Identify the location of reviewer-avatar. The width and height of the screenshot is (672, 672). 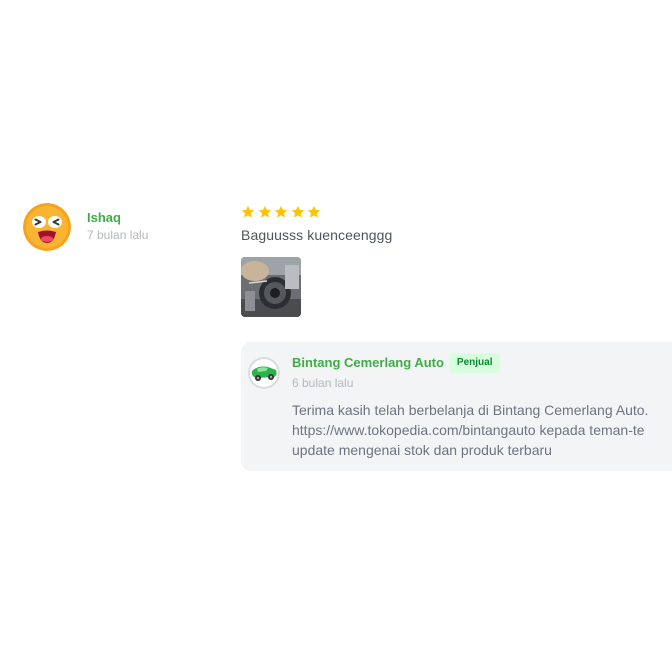
(47, 227).